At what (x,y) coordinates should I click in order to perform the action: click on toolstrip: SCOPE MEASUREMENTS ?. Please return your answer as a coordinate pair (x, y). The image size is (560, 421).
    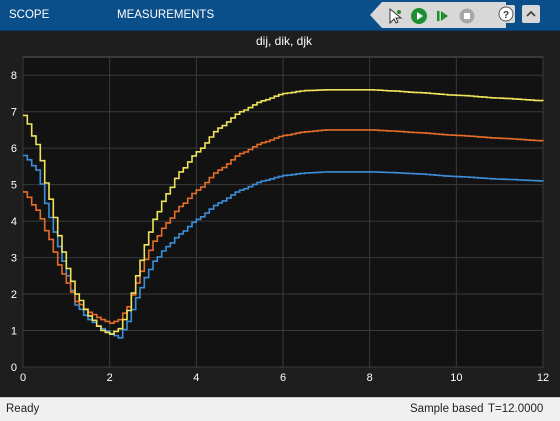
    Looking at the image, I should click on (280, 15).